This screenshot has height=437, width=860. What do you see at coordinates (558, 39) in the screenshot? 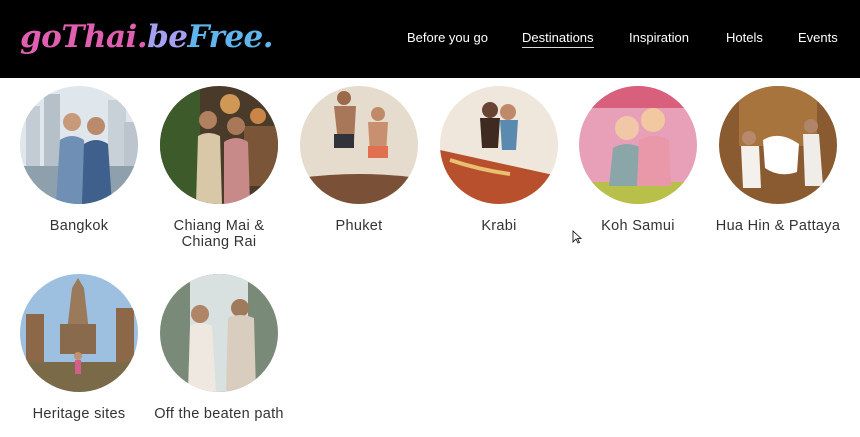
I see `nav-destinations: Destinations` at bounding box center [558, 39].